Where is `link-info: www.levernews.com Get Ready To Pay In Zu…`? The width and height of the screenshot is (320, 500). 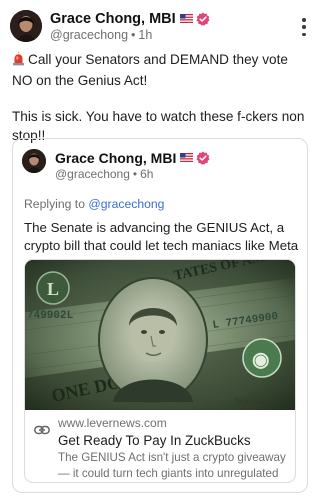 link-info: www.levernews.com Get Ready To Pay In Zu… is located at coordinates (174, 449).